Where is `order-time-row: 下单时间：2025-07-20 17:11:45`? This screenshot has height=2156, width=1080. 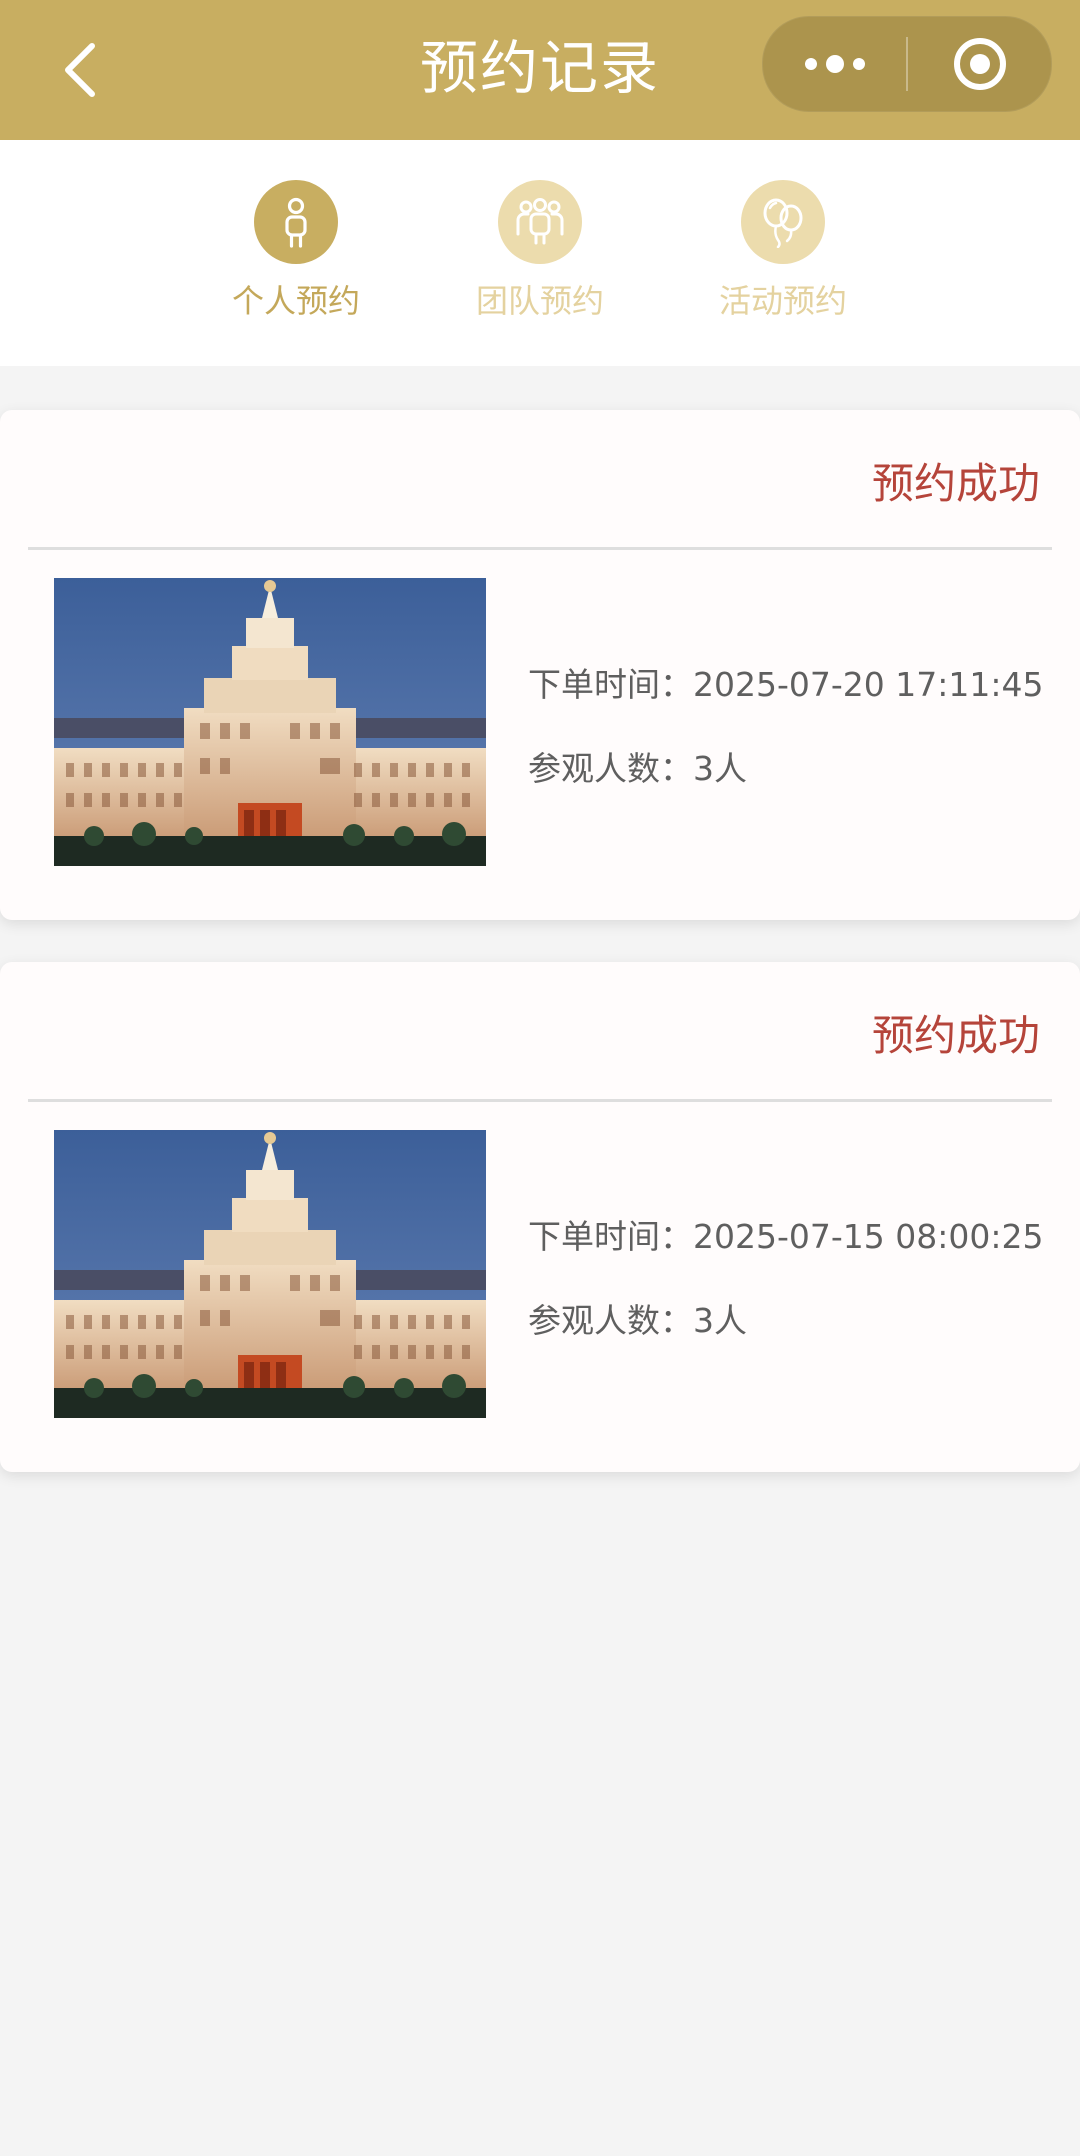
order-time-row: 下单时间：2025-07-20 17:11:45 is located at coordinates (785, 682).